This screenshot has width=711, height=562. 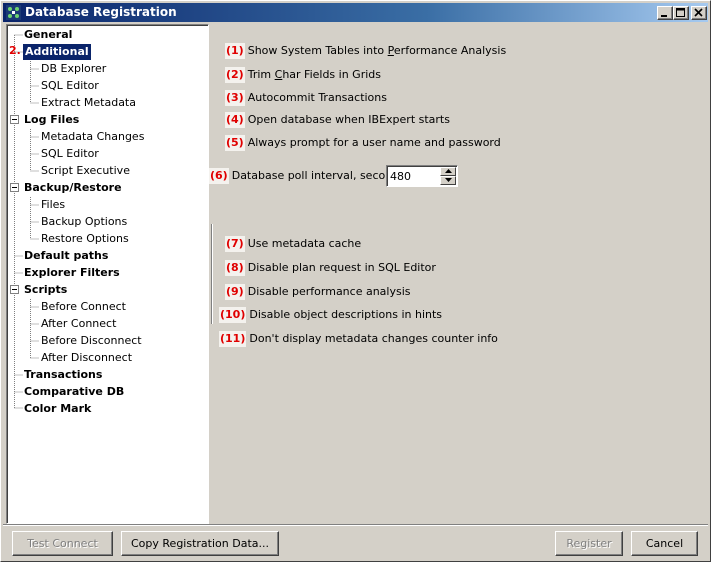 I want to click on option-trim-char-fields: (2) Trim Char Fields in Grids, so click(x=303, y=75).